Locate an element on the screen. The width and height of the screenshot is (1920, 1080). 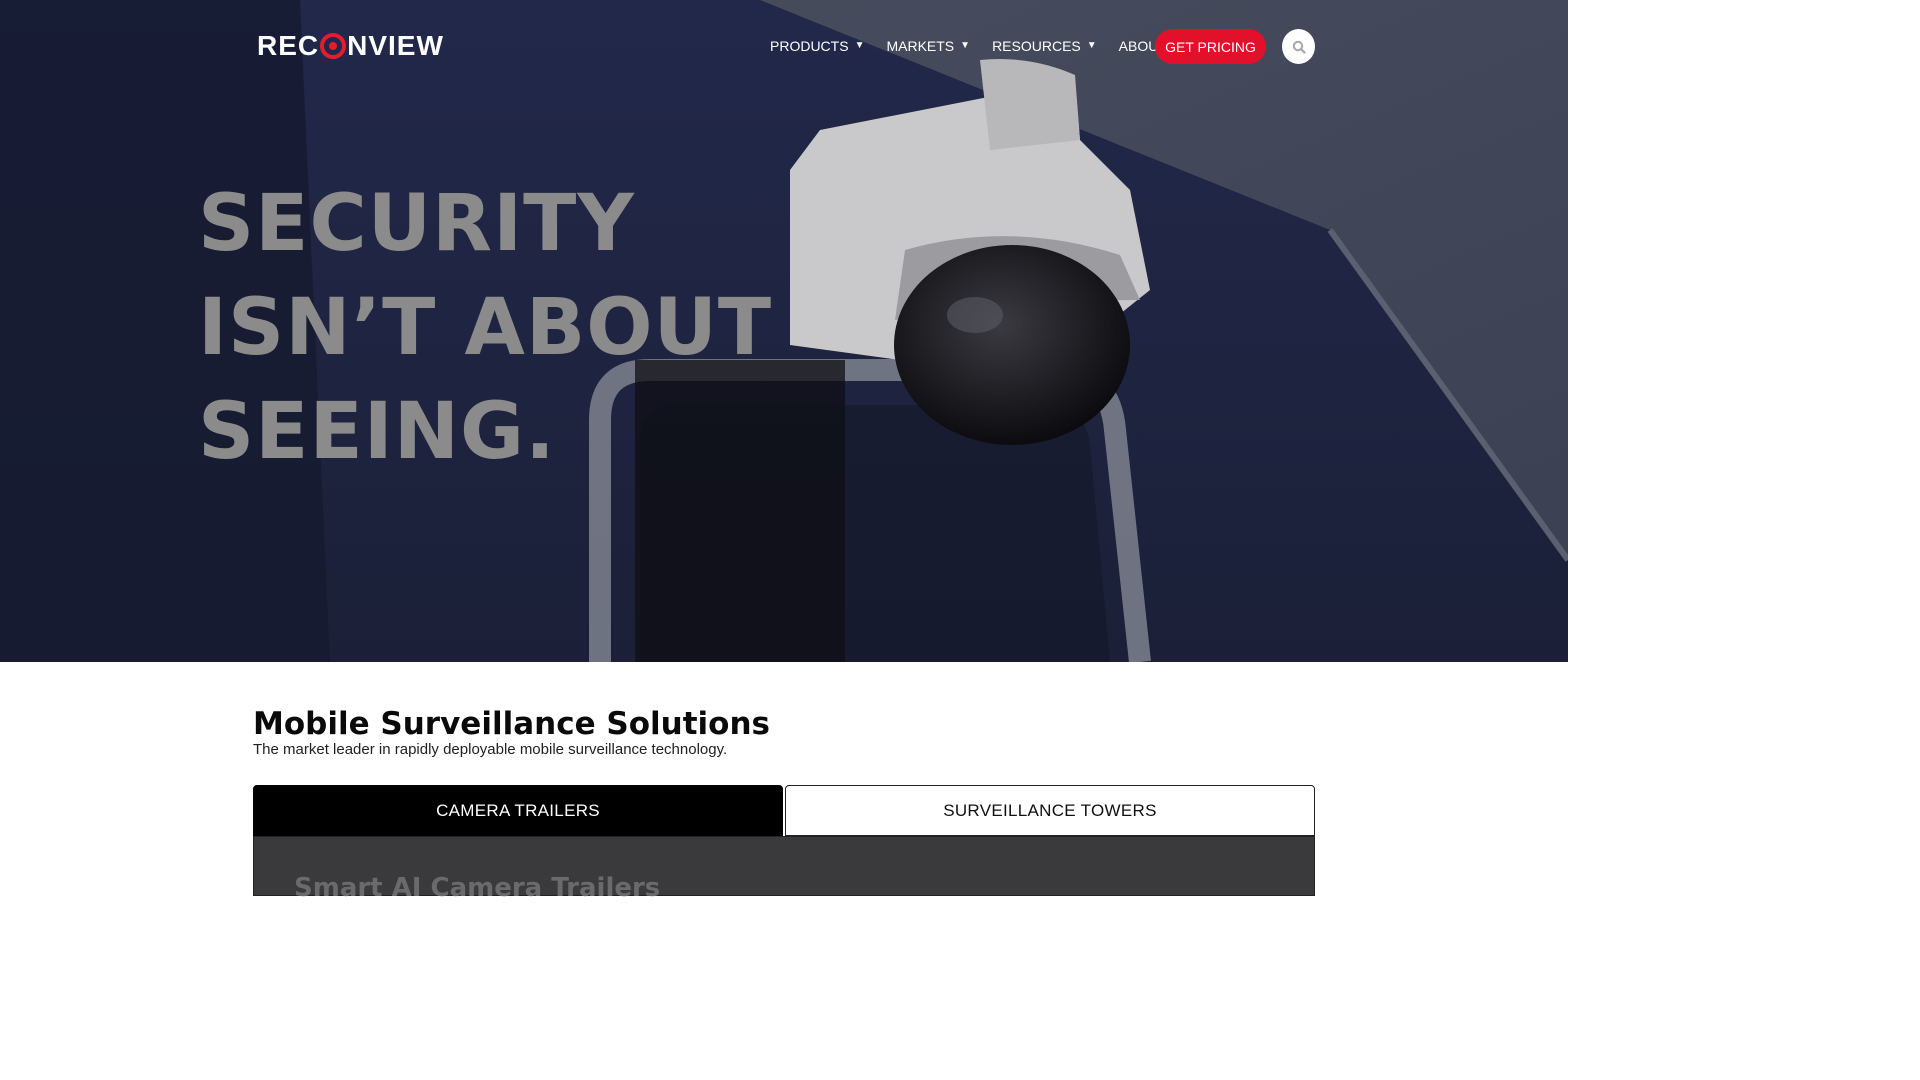
hero-headline: SECURITY ISN’T ABOUT SEEING. is located at coordinates (548, 328).